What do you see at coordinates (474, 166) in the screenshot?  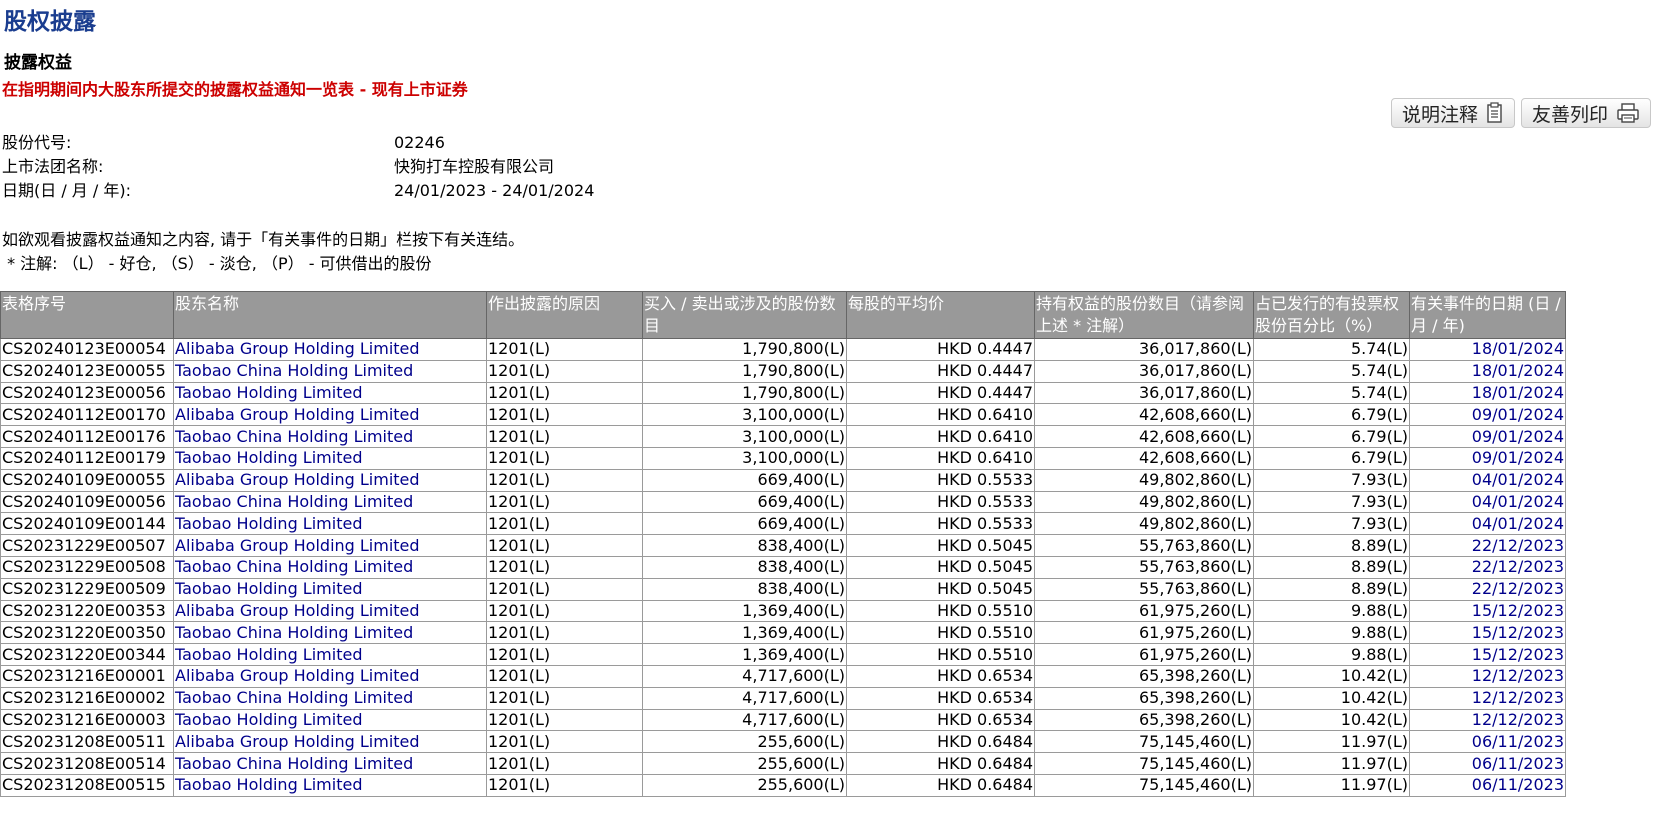 I see `company-value: 快狗打车控股有限公司` at bounding box center [474, 166].